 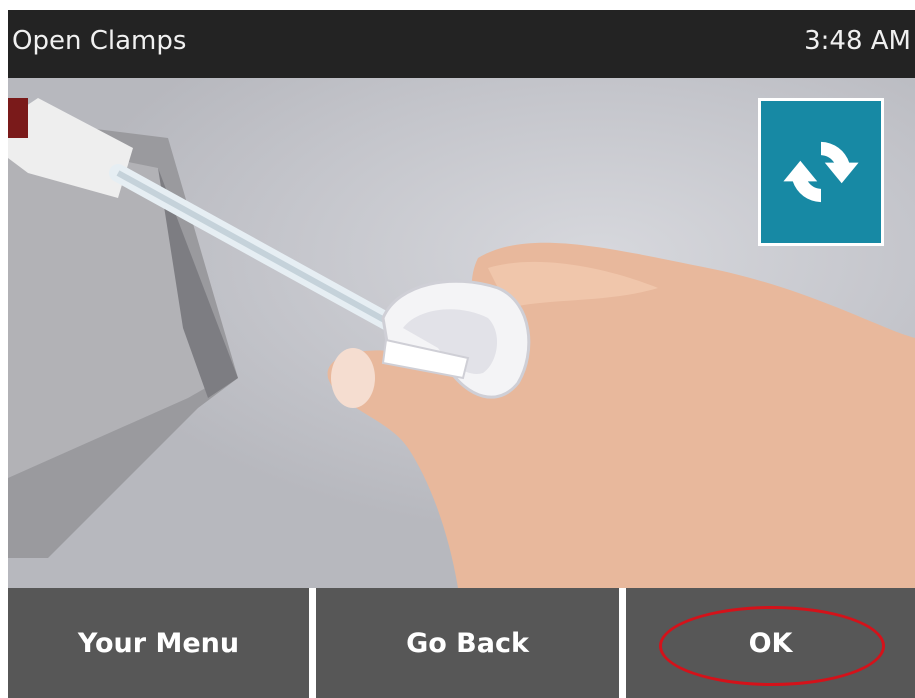 What do you see at coordinates (461, 44) in the screenshot?
I see `header-bar: Open Clamps 3:48 AM` at bounding box center [461, 44].